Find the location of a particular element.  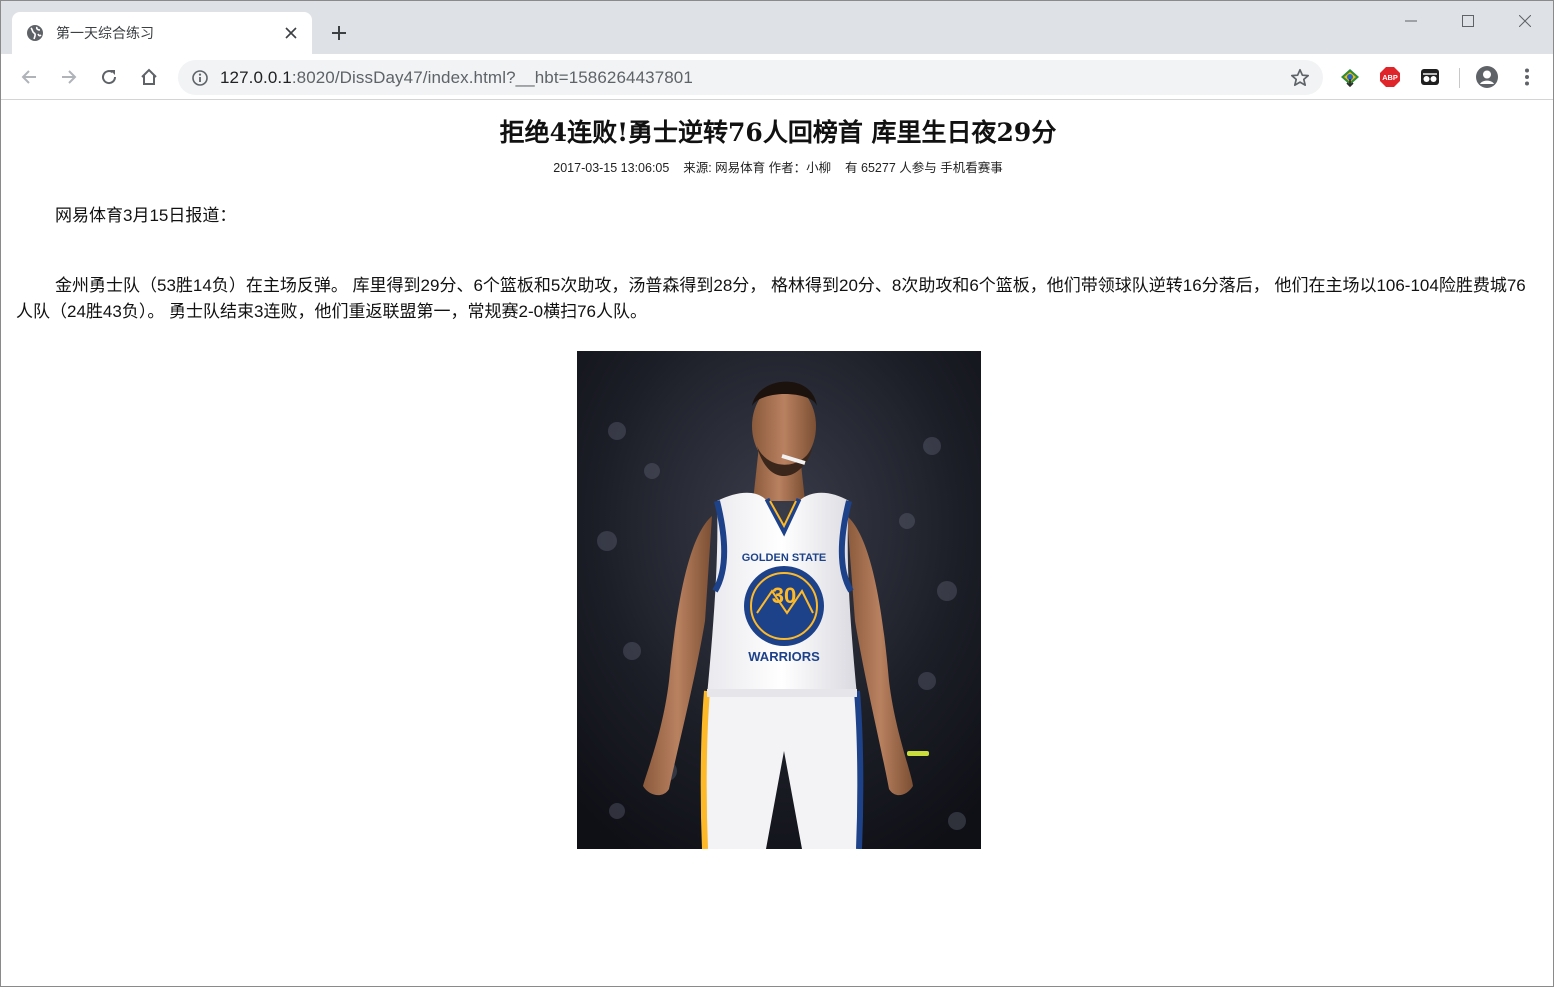

arrow-left-icon is located at coordinates (28, 77).